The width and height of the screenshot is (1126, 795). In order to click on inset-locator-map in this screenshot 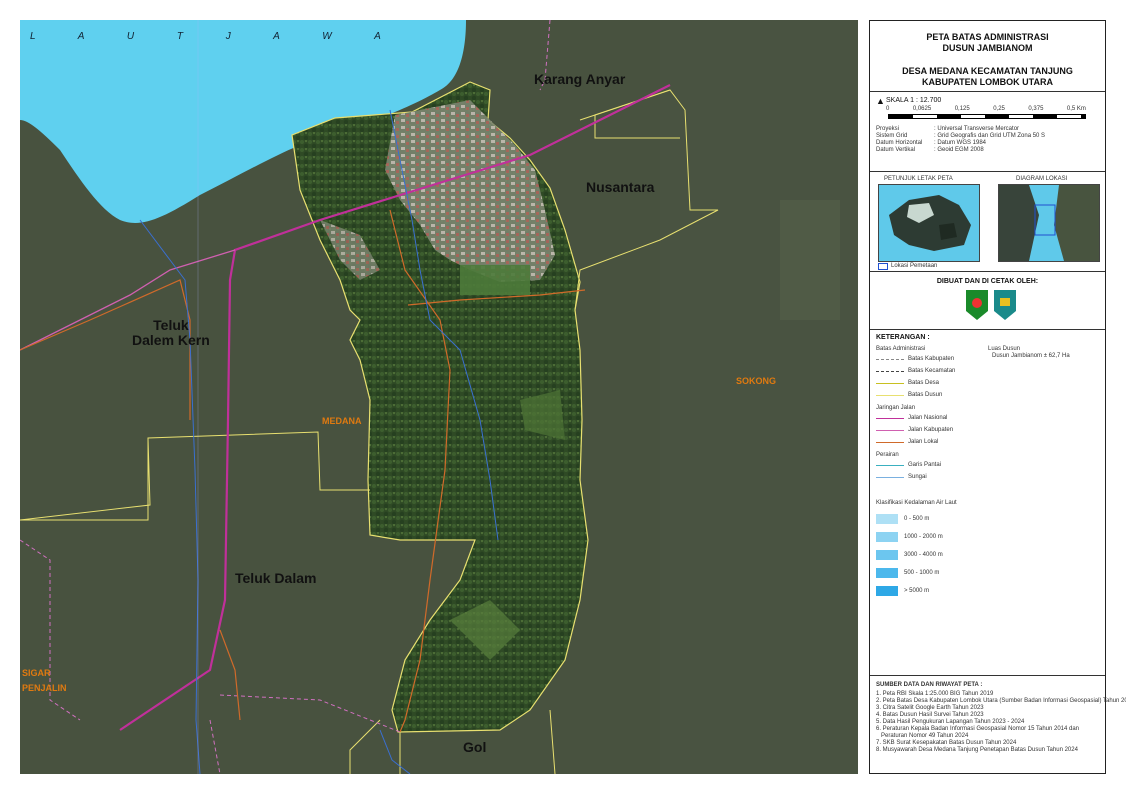, I will do `click(929, 223)`.